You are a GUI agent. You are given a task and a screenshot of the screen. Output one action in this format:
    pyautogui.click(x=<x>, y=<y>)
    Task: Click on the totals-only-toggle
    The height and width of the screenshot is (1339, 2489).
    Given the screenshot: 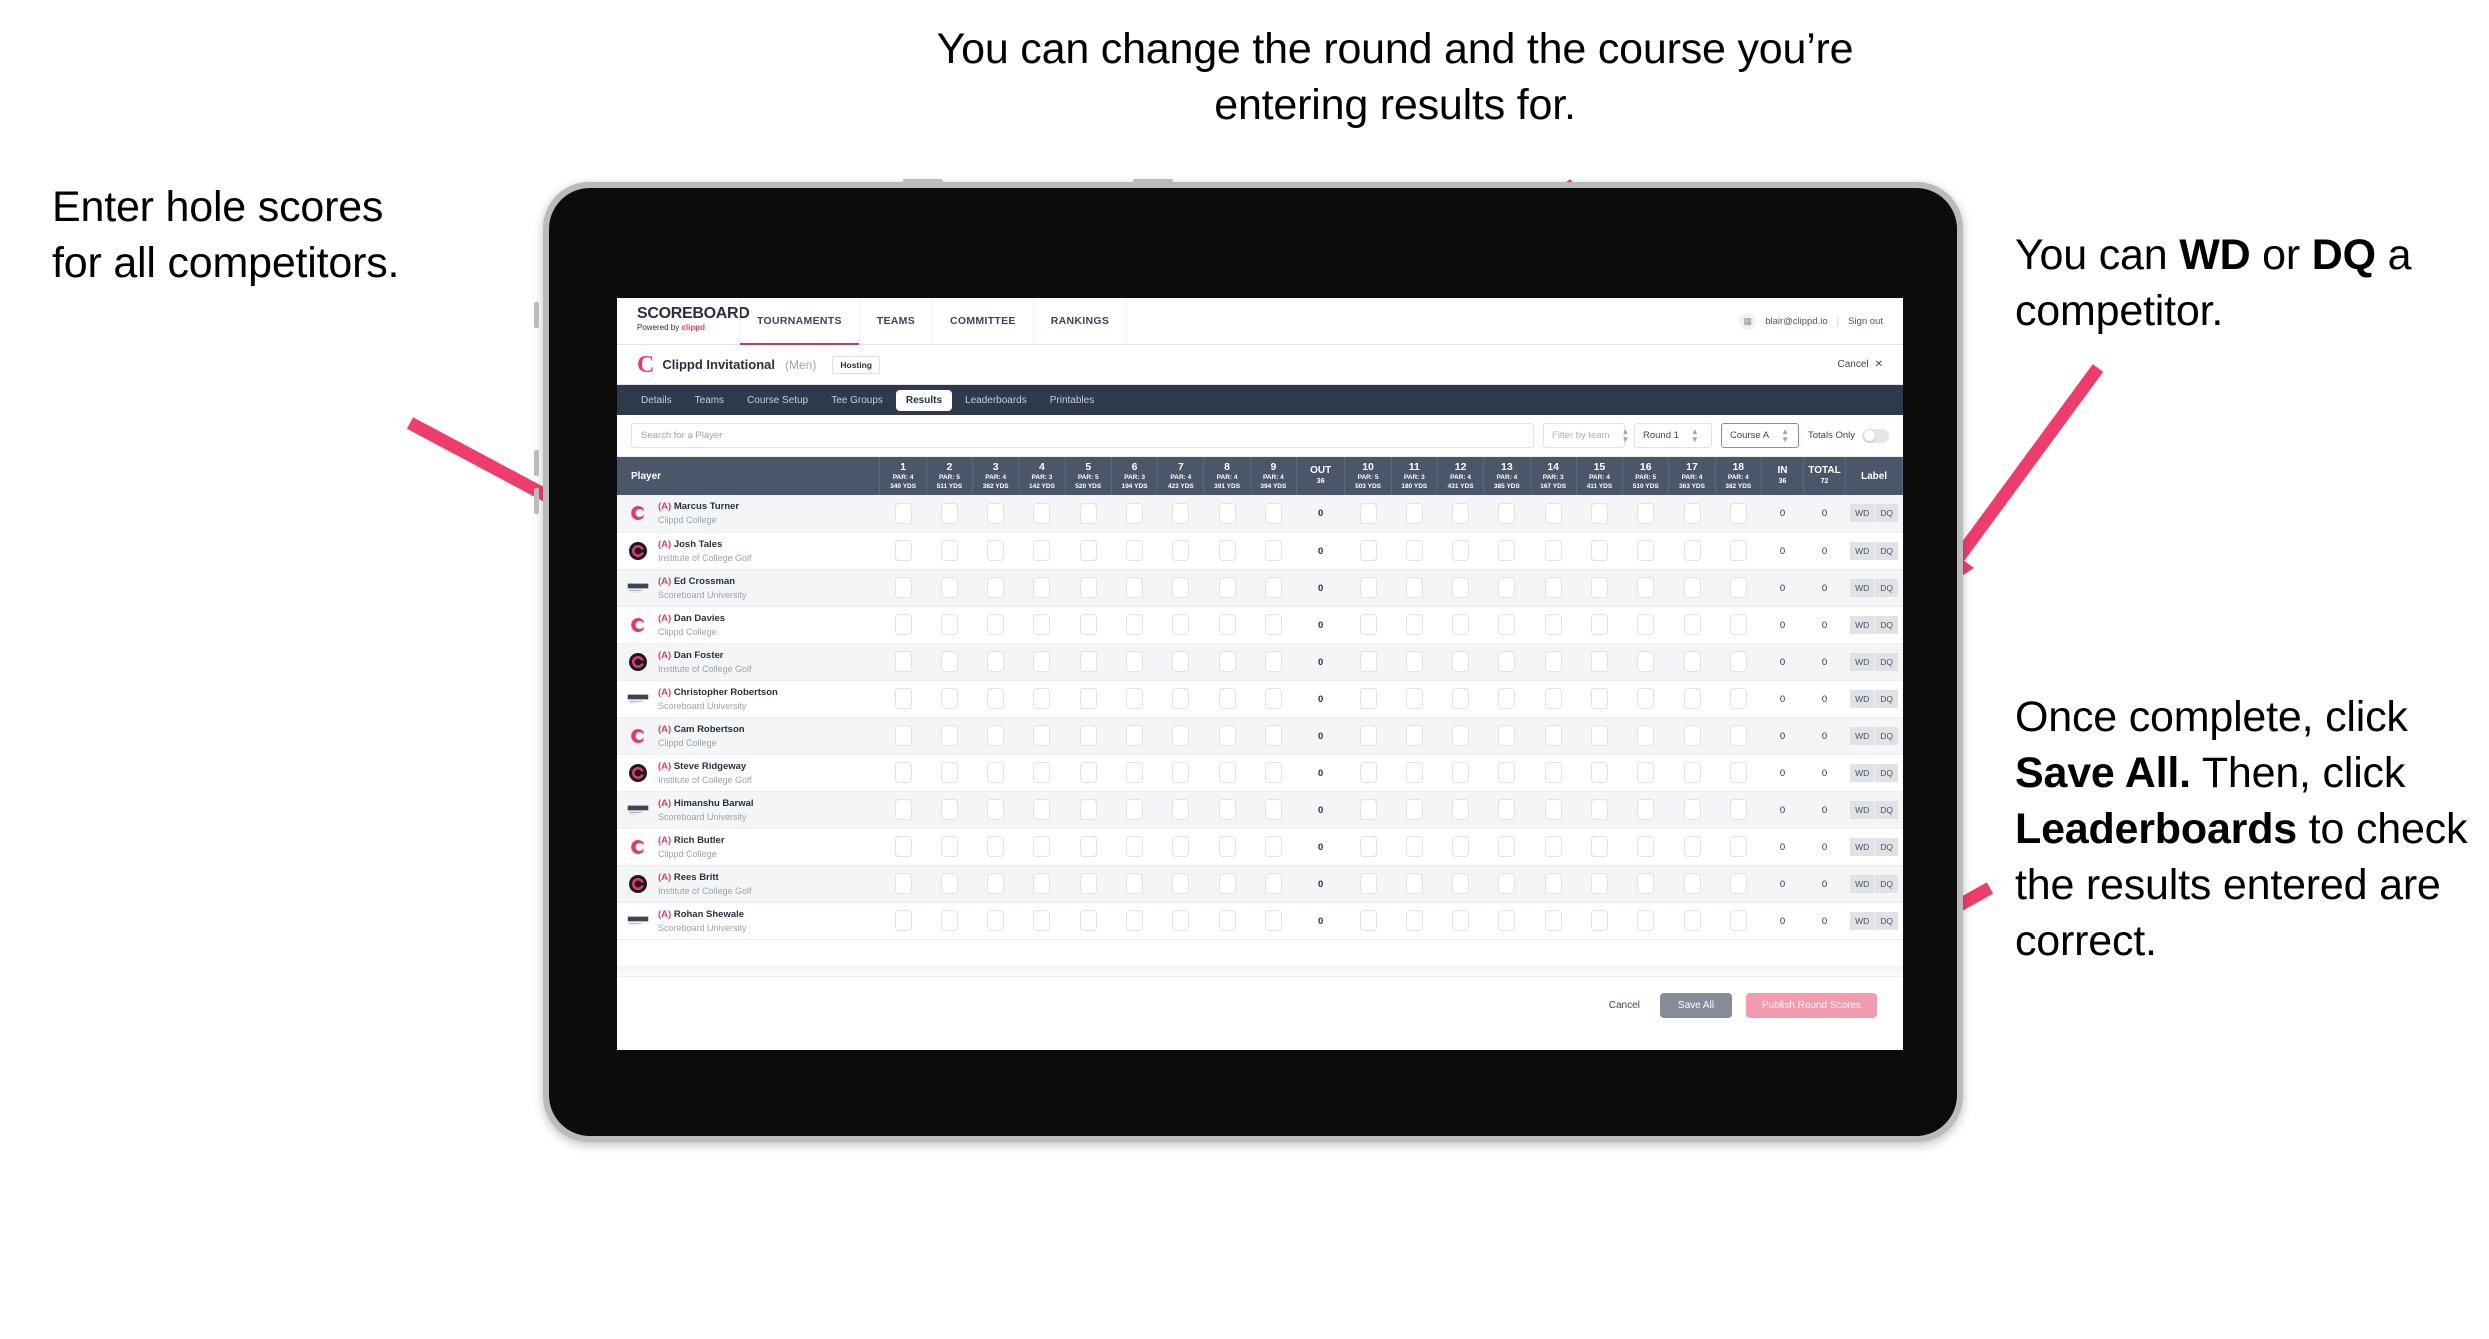 What is the action you would take?
    pyautogui.click(x=1875, y=435)
    